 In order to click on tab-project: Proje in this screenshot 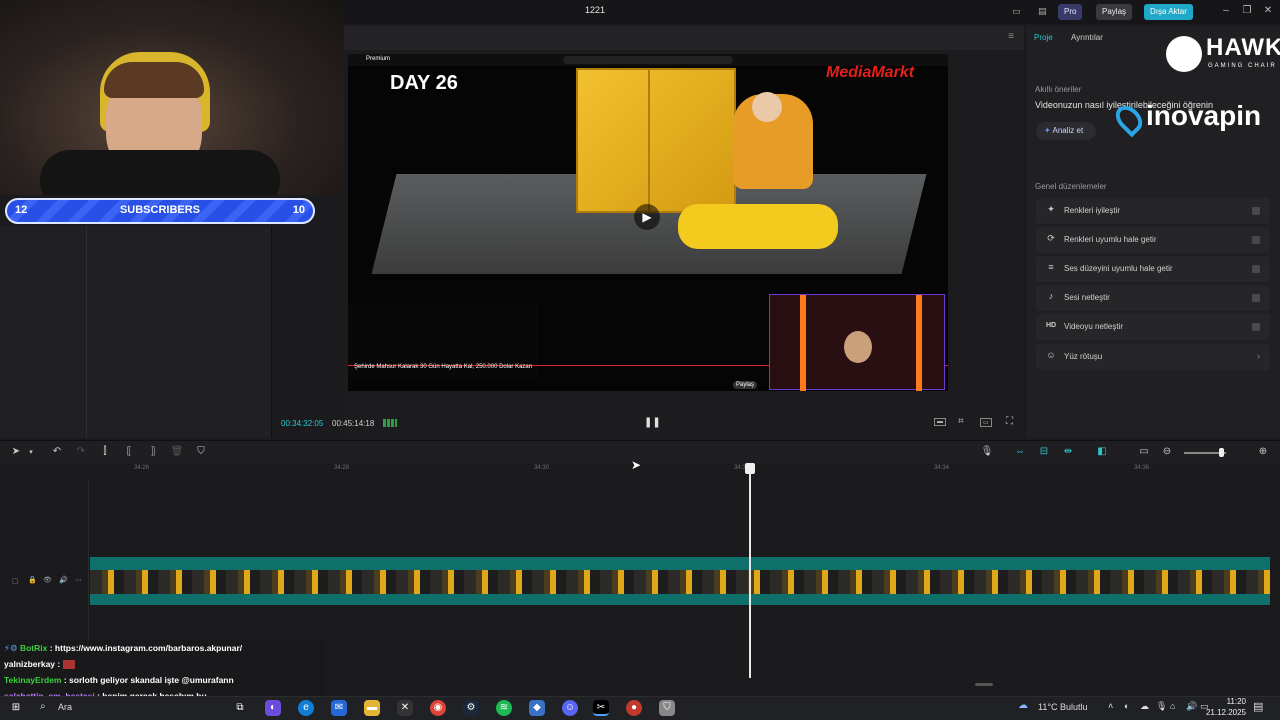, I will do `click(1043, 37)`.